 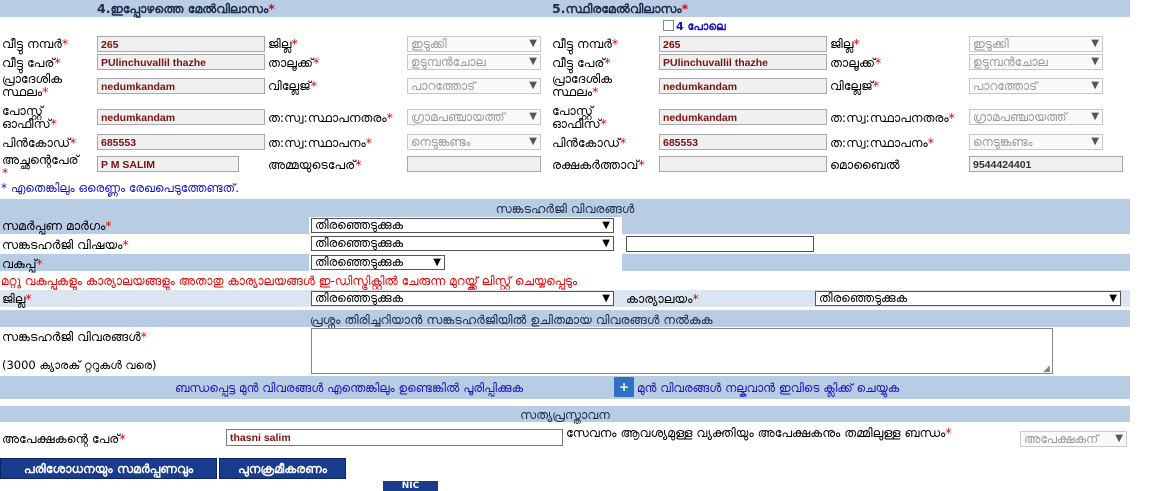 I want to click on perm-house-no-label: വീട്ടു നമ്പർ*, so click(x=585, y=43).